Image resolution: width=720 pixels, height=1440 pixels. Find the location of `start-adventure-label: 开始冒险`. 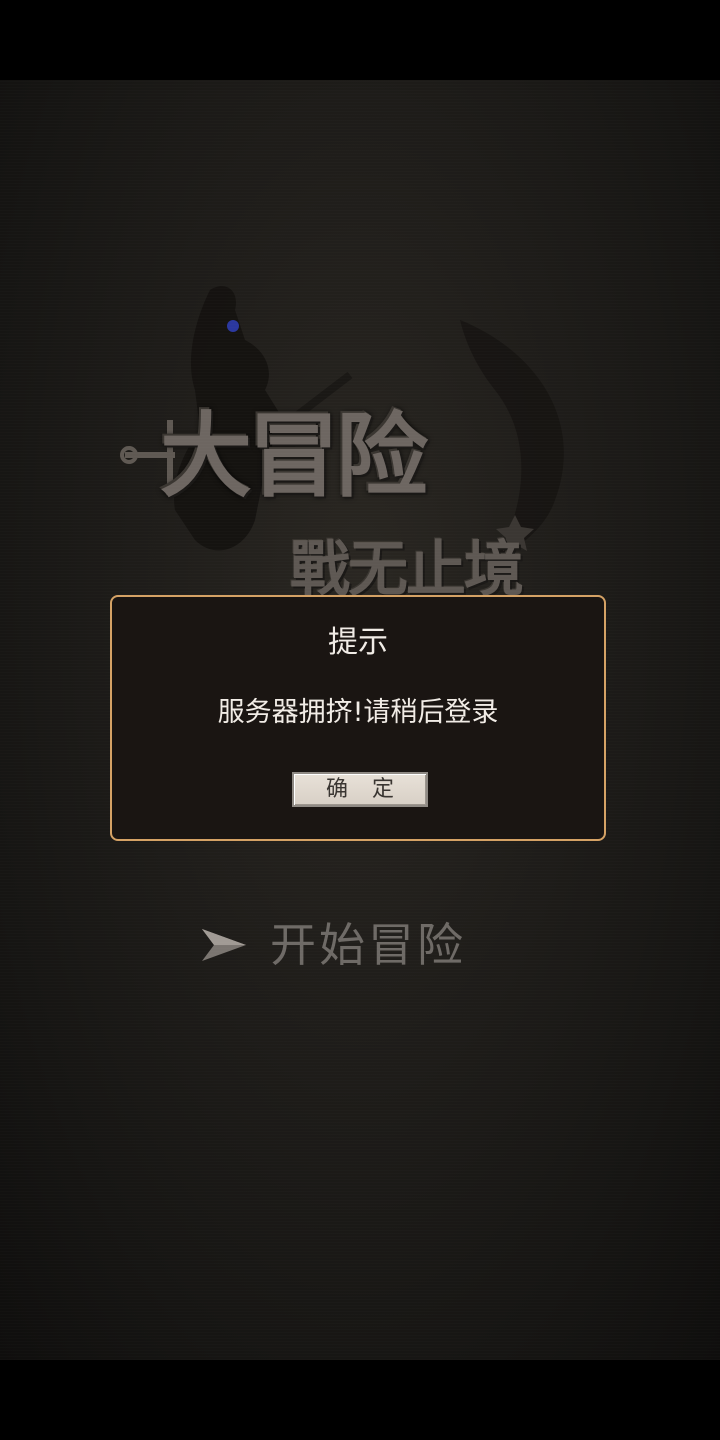

start-adventure-label: 开始冒险 is located at coordinates (368, 945).